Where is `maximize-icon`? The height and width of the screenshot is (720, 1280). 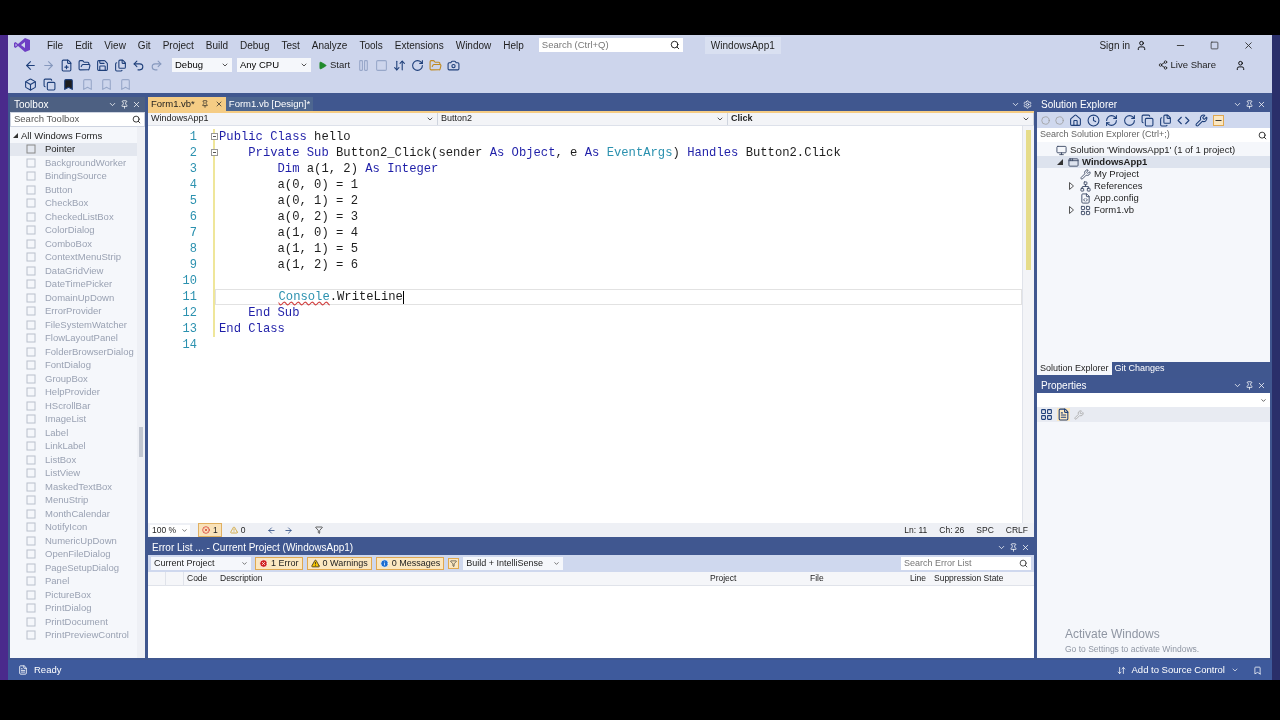 maximize-icon is located at coordinates (1214, 45).